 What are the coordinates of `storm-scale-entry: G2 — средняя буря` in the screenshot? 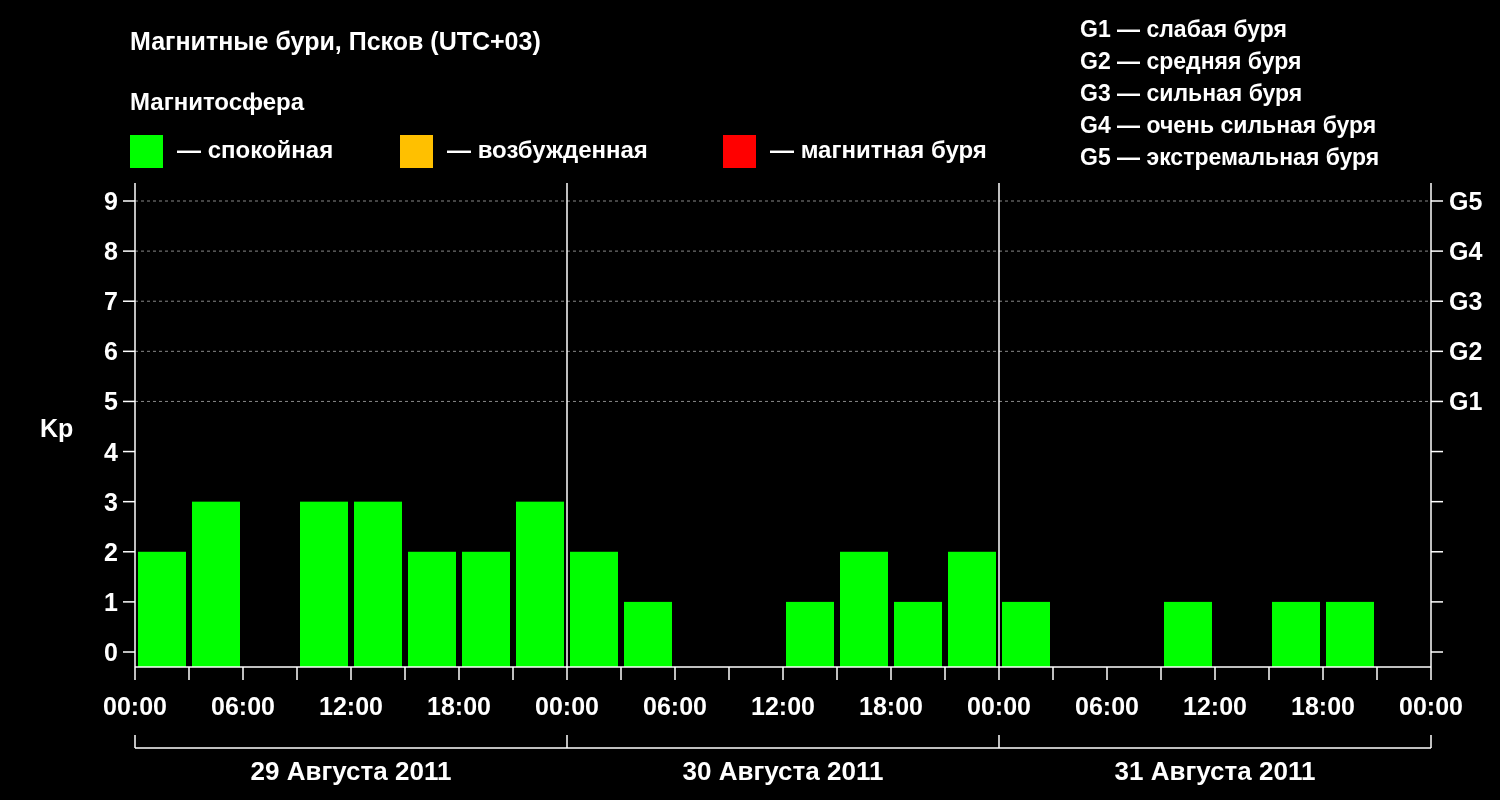 It's located at (1191, 61).